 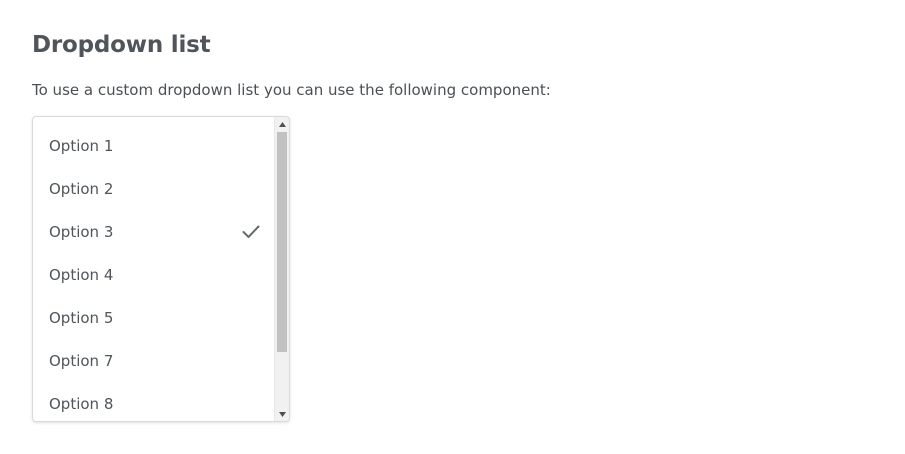 I want to click on dropdown-option-1: Option 1, so click(x=153, y=145).